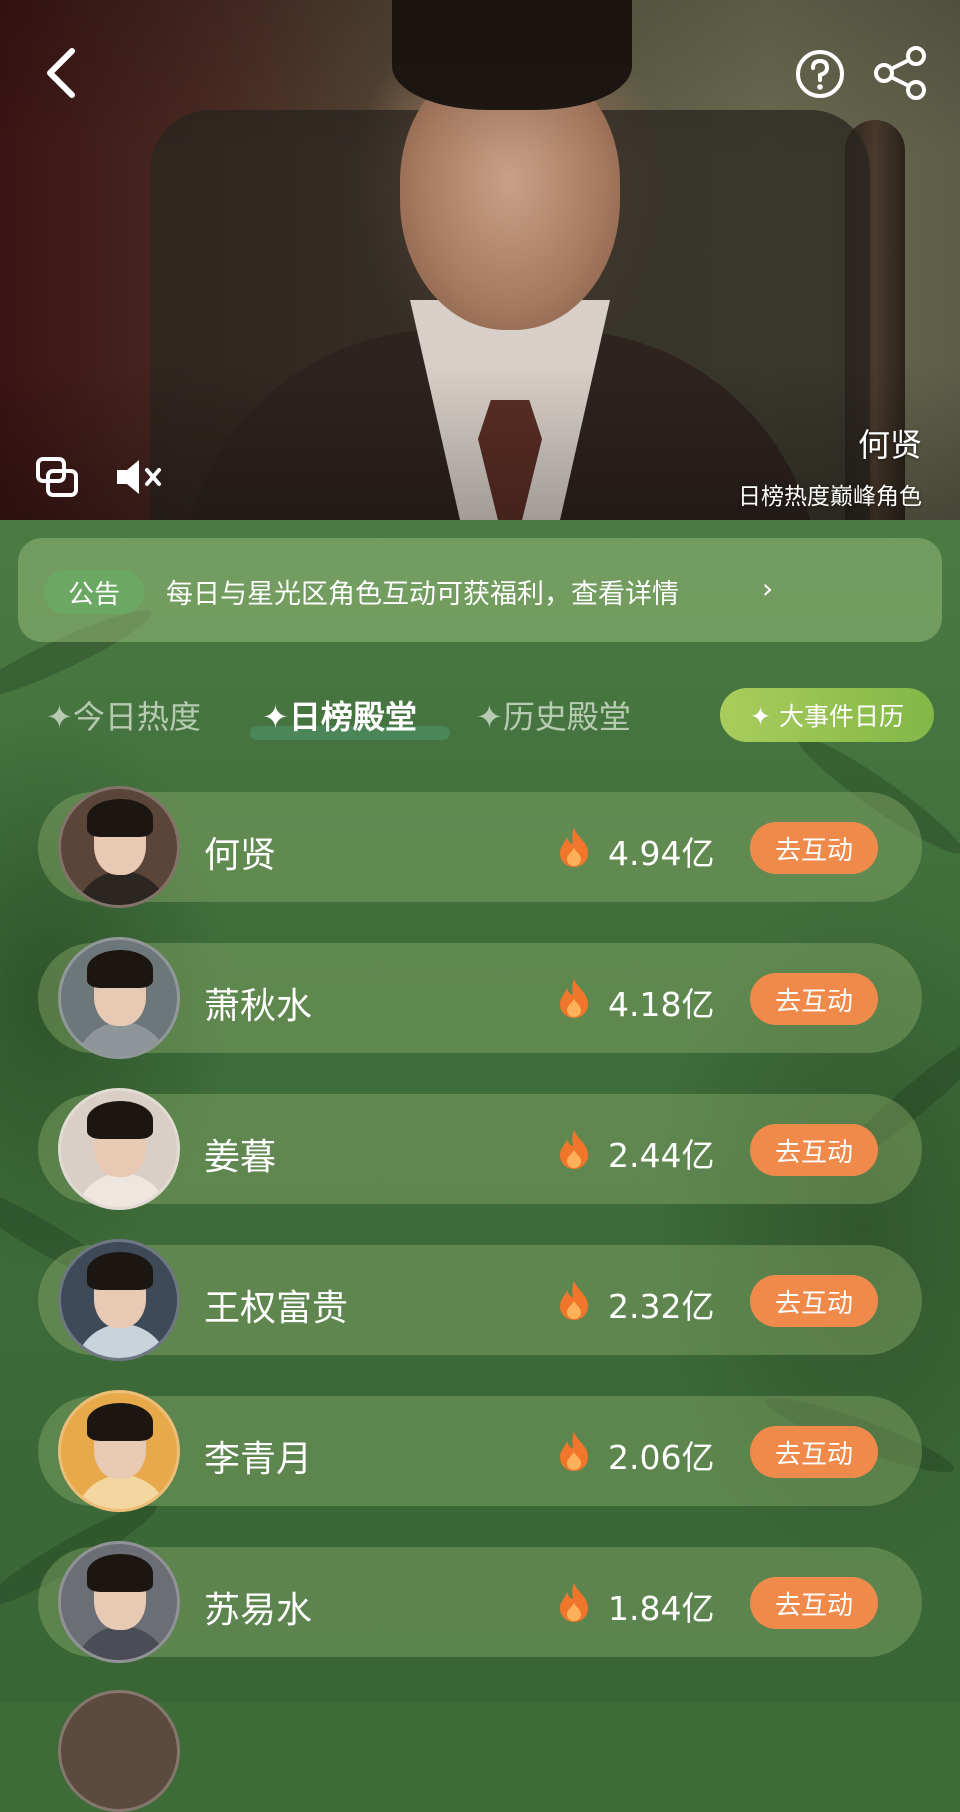 Image resolution: width=960 pixels, height=1812 pixels. I want to click on character-name: 苏易水, so click(258, 1610).